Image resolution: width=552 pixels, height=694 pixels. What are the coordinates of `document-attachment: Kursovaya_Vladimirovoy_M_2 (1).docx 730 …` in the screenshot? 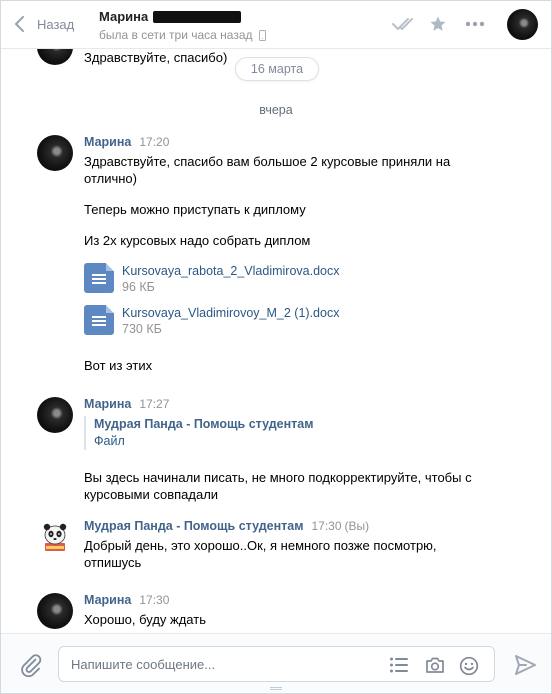 It's located at (274, 322).